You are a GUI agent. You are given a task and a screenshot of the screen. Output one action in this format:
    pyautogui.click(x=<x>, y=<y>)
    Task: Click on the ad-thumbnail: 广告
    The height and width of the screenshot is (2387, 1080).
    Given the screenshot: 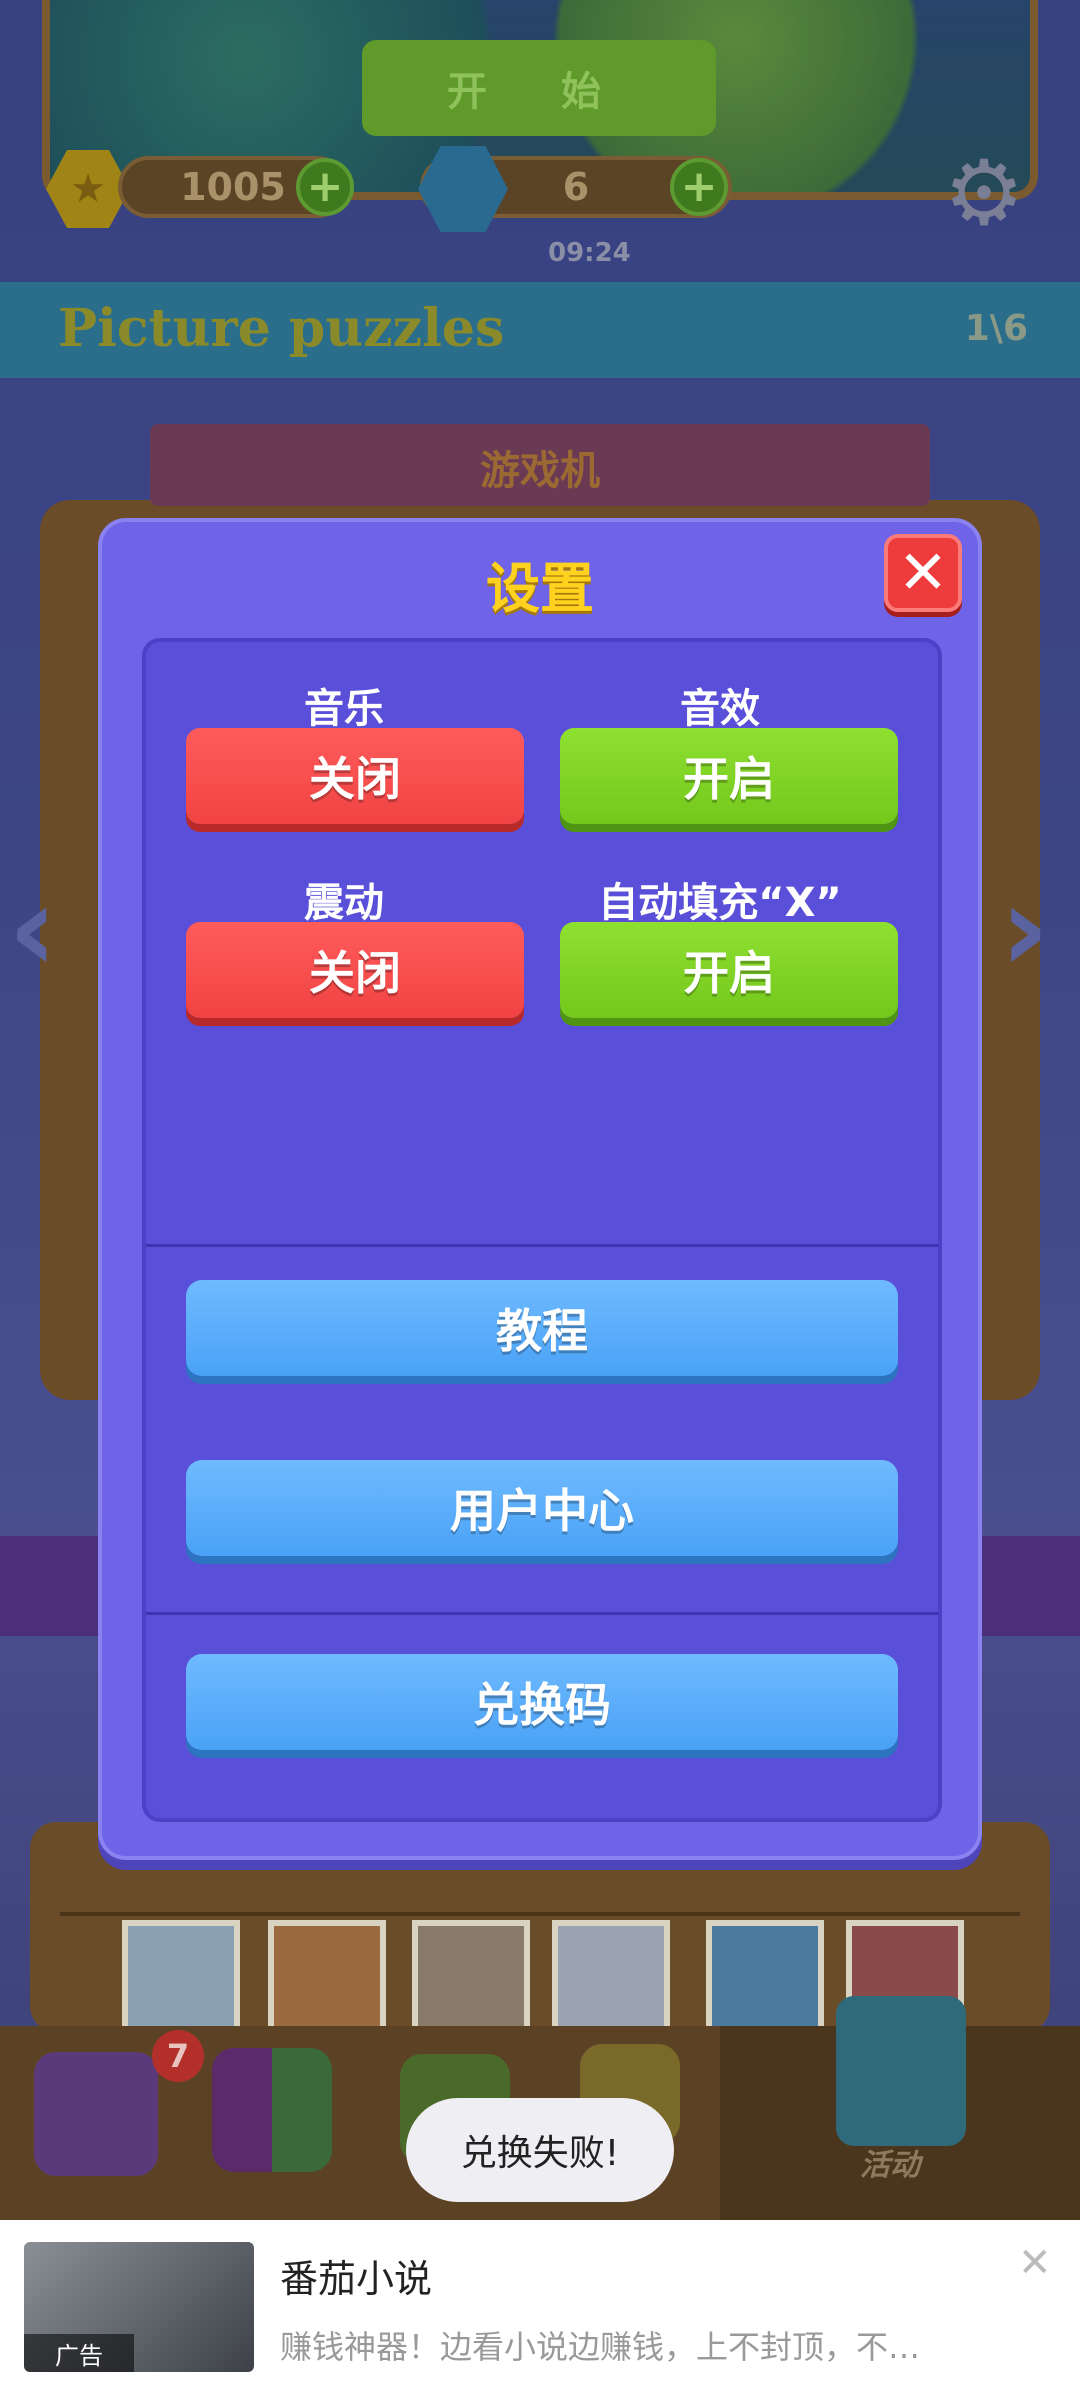 What is the action you would take?
    pyautogui.click(x=139, y=2307)
    